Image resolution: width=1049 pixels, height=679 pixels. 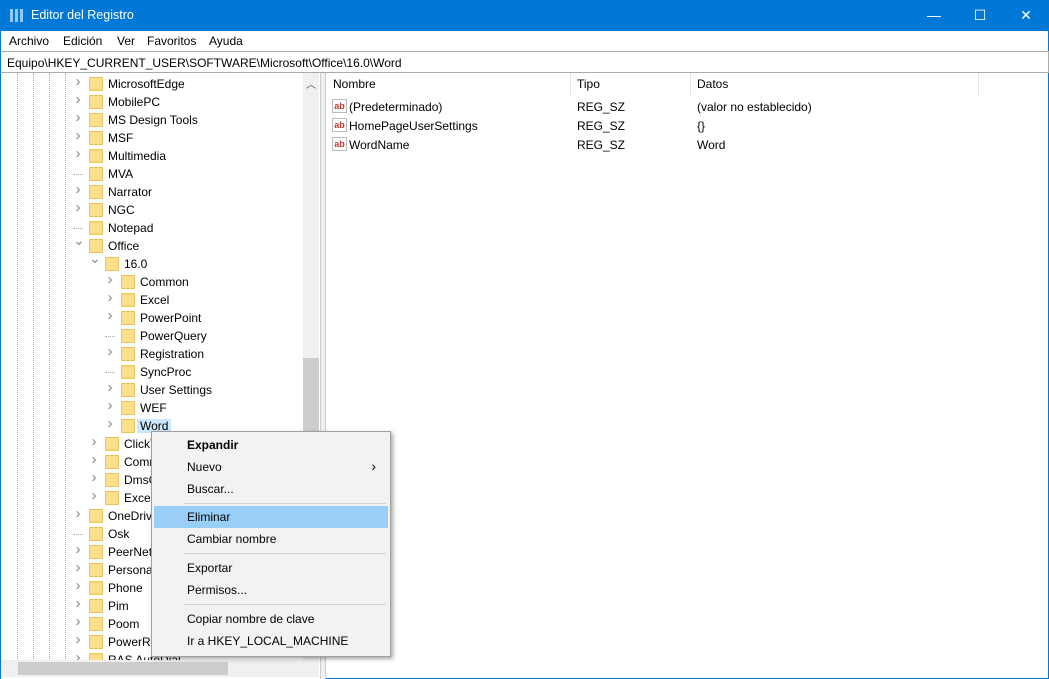 I want to click on menu-item-eliminar: Eliminar, so click(x=271, y=517).